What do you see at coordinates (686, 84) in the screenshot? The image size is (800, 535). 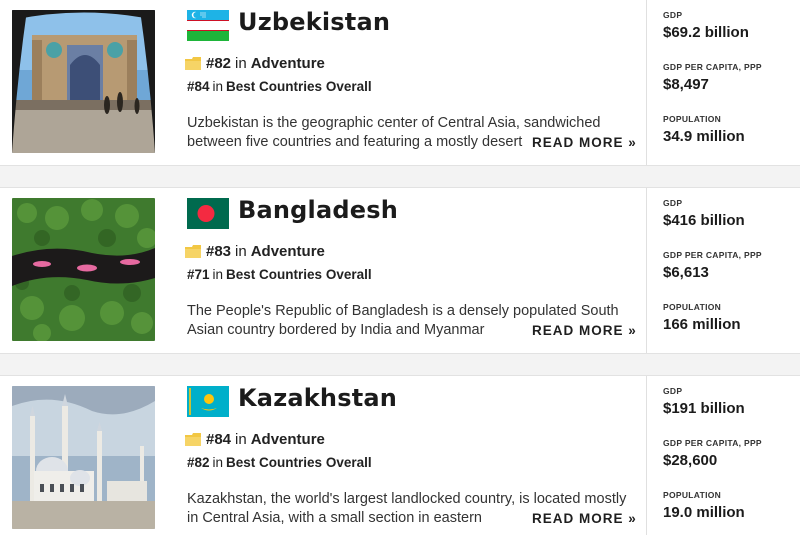 I see `stat-value: $8,497` at bounding box center [686, 84].